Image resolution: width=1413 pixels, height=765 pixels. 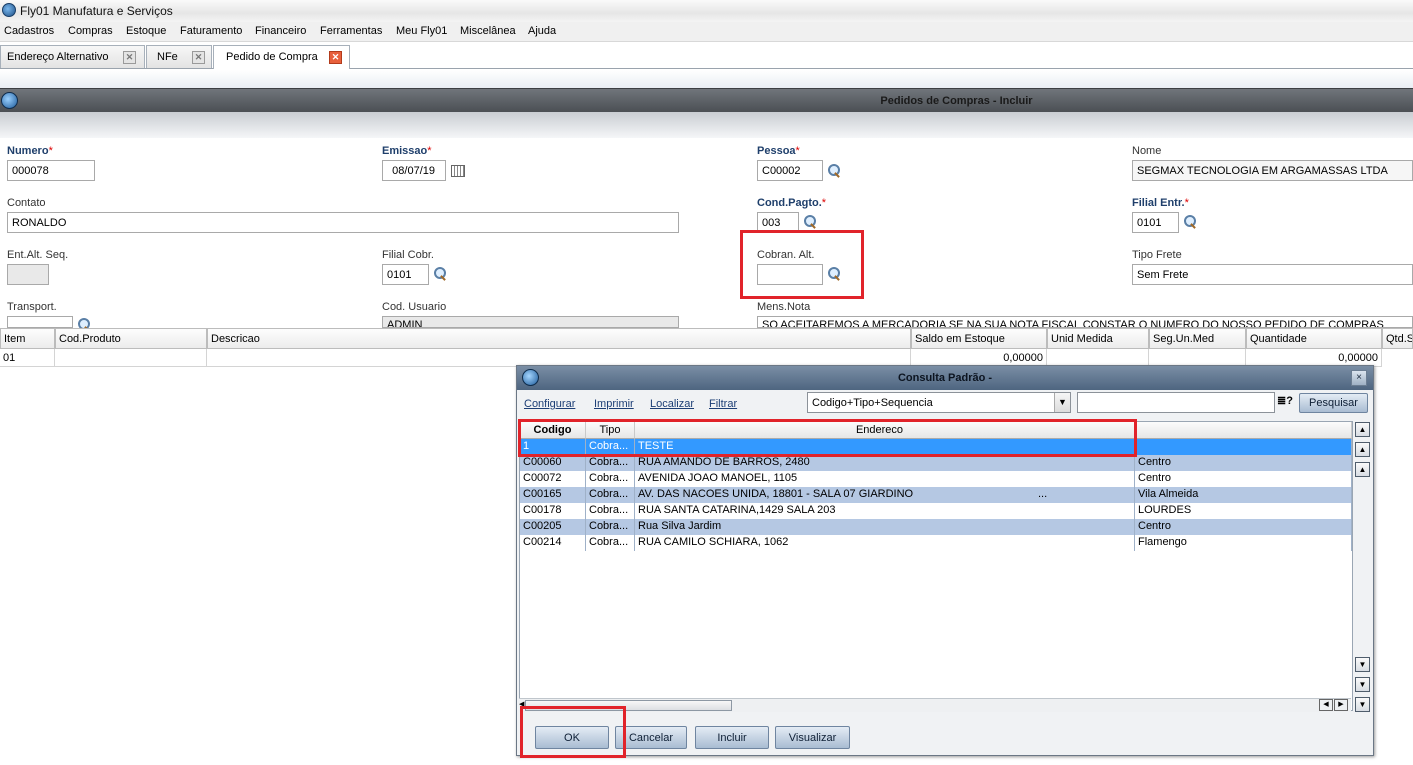 What do you see at coordinates (812, 737) in the screenshot?
I see `view-button: Visualizar` at bounding box center [812, 737].